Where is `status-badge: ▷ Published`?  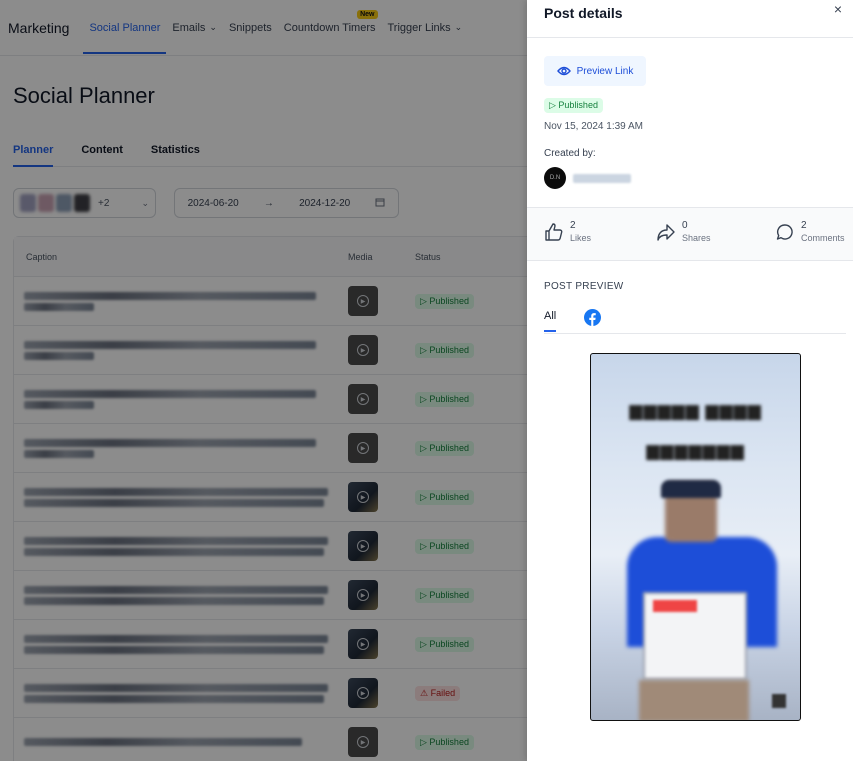 status-badge: ▷ Published is located at coordinates (573, 105).